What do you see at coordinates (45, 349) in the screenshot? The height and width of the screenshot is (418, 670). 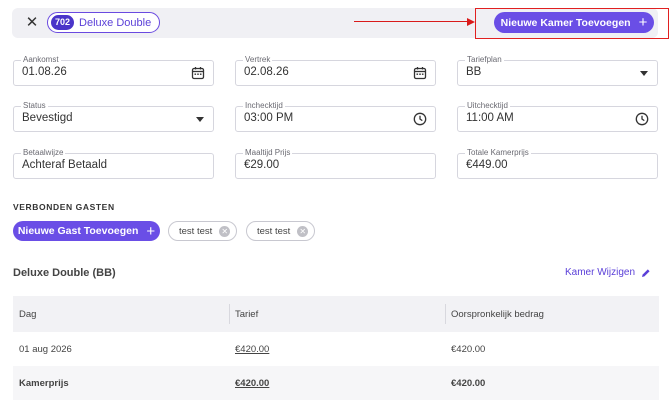 I see `cell-day: 01 aug 2026` at bounding box center [45, 349].